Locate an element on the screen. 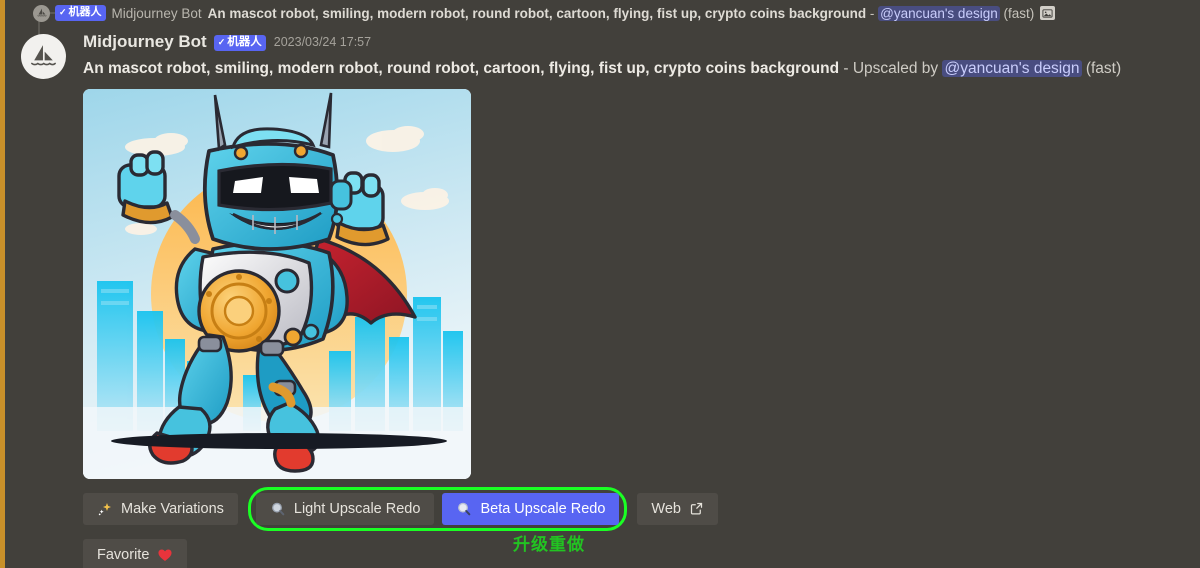 The width and height of the screenshot is (1200, 568). upscale-highlight-group: Light Upscale Redo Beta Upscale Redo is located at coordinates (437, 508).